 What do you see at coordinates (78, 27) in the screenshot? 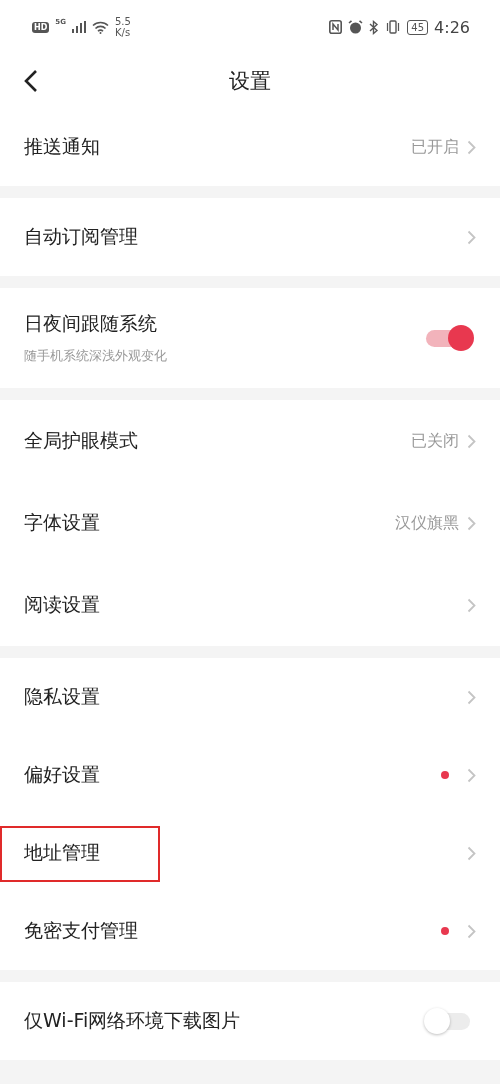
I see `signal-icon` at bounding box center [78, 27].